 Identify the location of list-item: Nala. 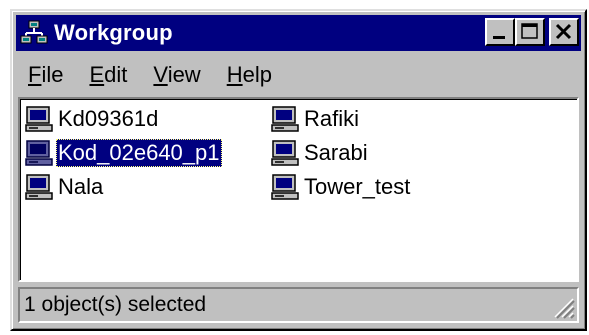
(64, 187).